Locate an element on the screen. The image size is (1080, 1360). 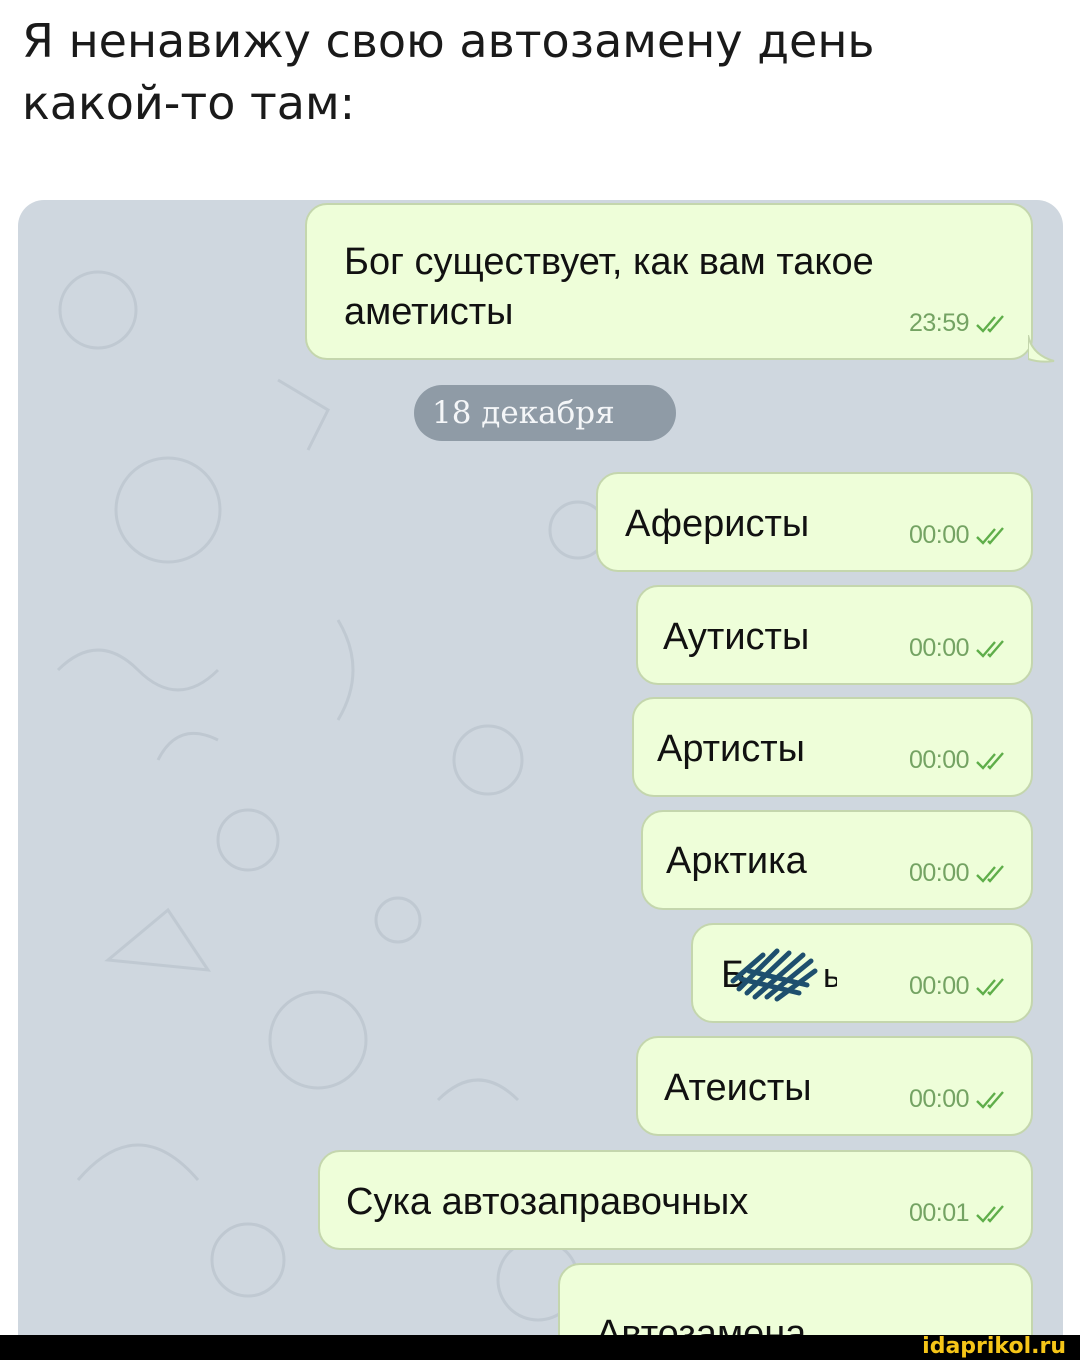
caption-line-1: Я ненавижу свою автозамену день is located at coordinates (448, 41).